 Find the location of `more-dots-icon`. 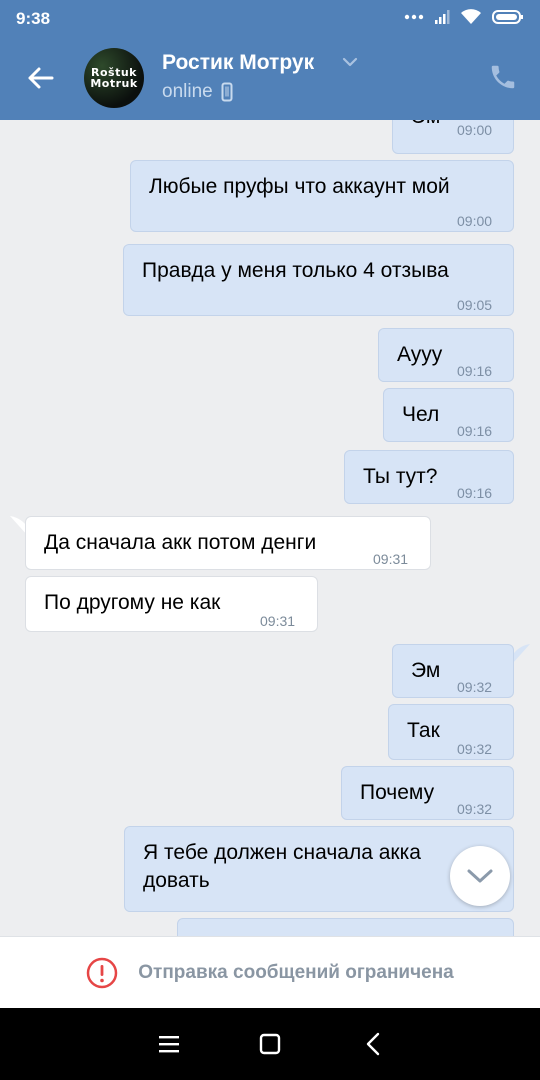

more-dots-icon is located at coordinates (414, 17).